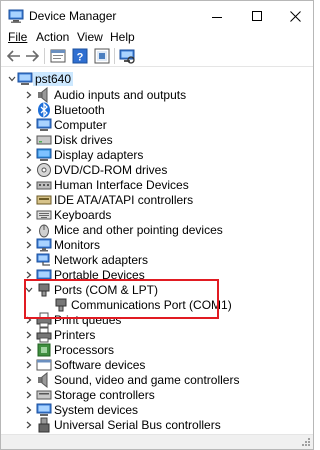 The image size is (320, 450). I want to click on properties-icon, so click(58, 56).